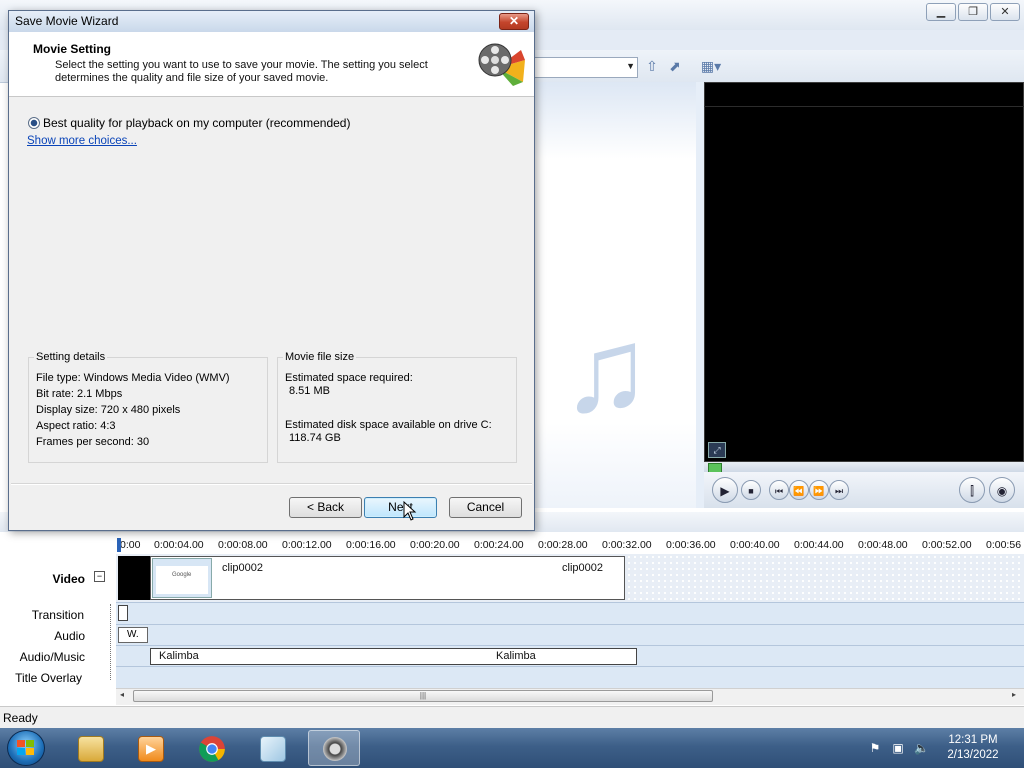  What do you see at coordinates (652, 66) in the screenshot?
I see `up-folder-icon: ⇧` at bounding box center [652, 66].